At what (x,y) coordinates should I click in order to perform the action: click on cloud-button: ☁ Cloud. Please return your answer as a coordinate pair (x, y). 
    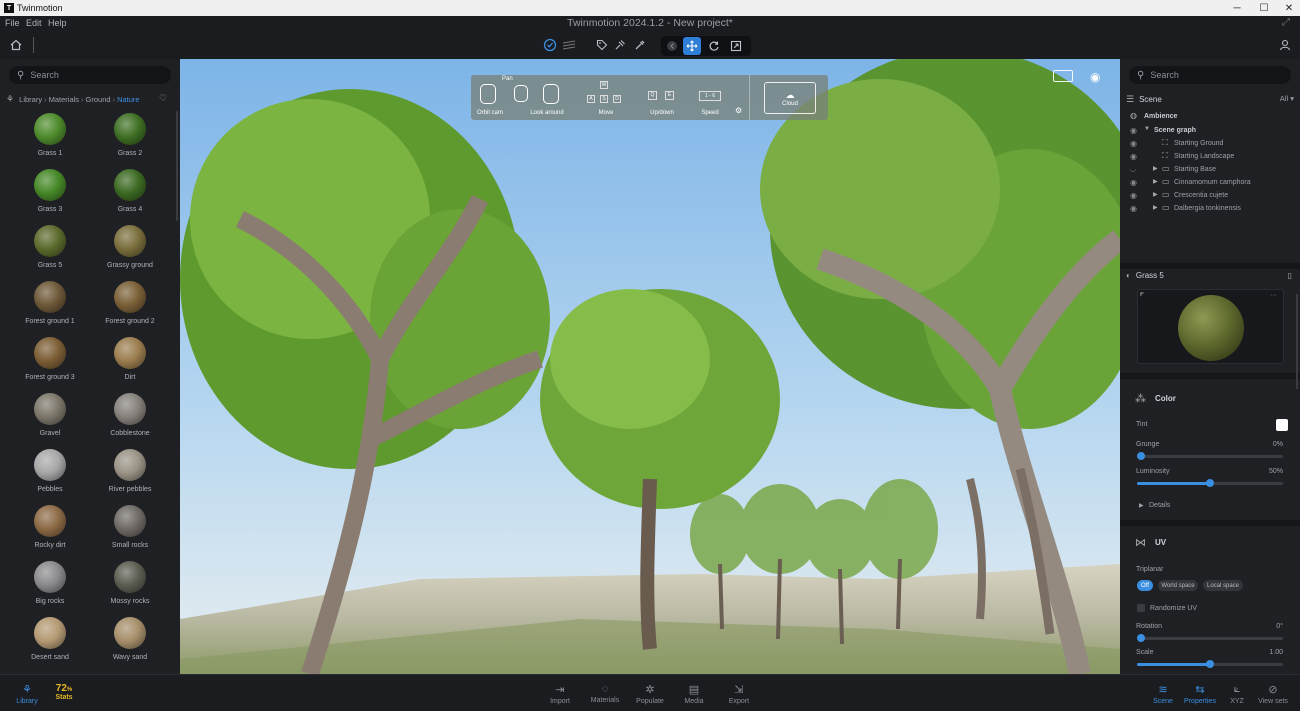
    Looking at the image, I should click on (790, 98).